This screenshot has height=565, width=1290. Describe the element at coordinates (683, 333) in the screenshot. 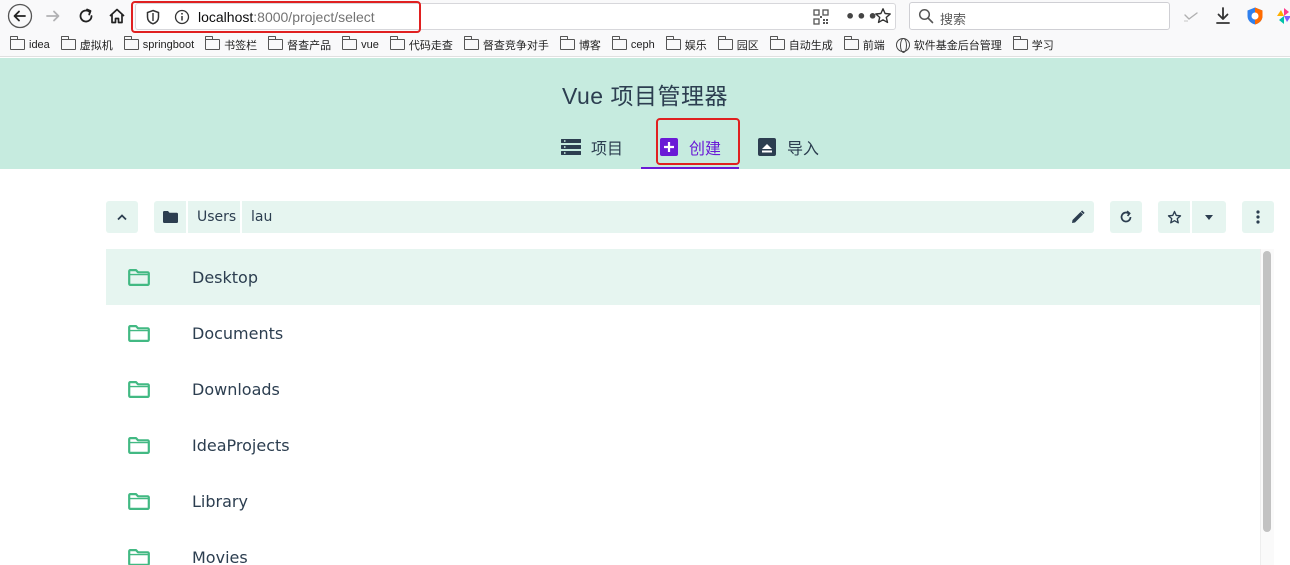

I see `folder-row: Documents` at that location.